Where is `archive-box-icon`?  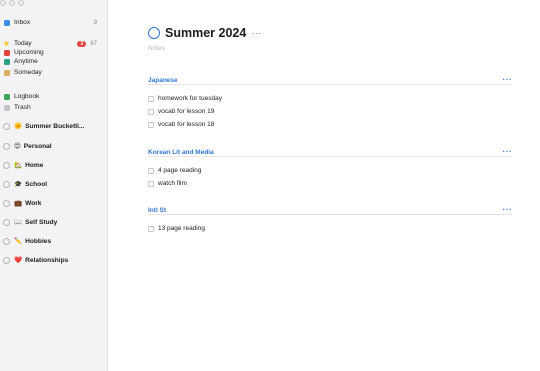 archive-box-icon is located at coordinates (6, 72).